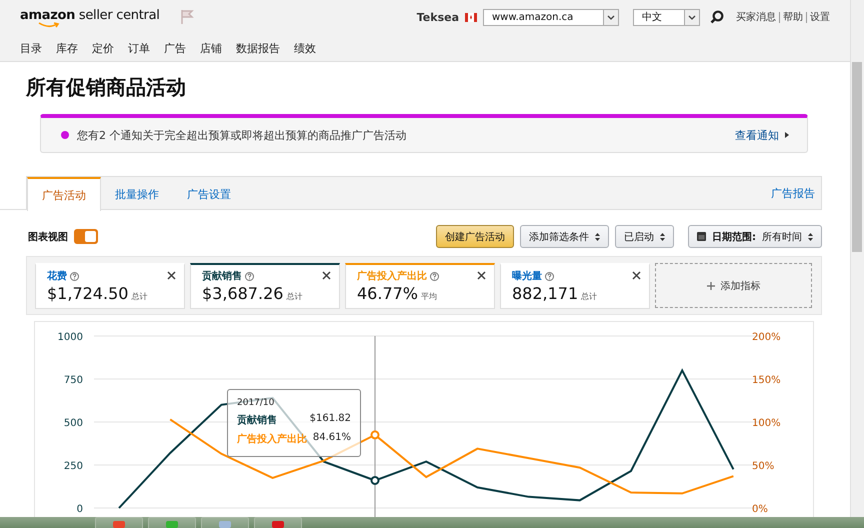 The image size is (864, 528). Describe the element at coordinates (73, 423) in the screenshot. I see `axis-label: 500` at that location.